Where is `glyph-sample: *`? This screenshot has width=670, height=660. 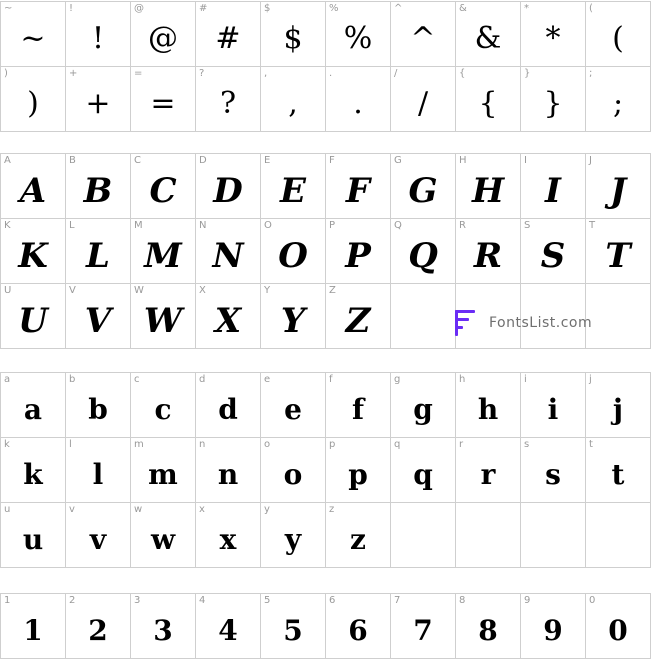 glyph-sample: * is located at coordinates (553, 38).